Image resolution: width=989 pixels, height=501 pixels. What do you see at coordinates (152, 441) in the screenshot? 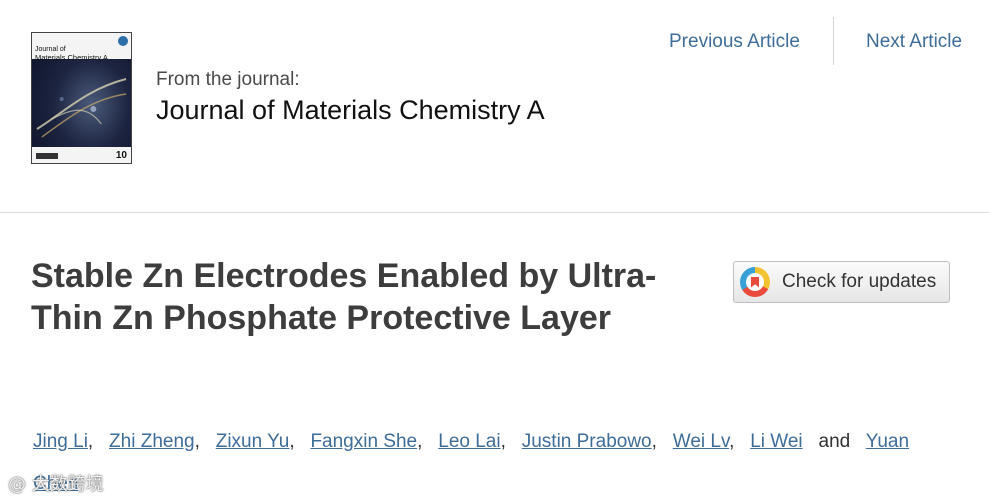
I see `author-link: Zhi Zheng` at bounding box center [152, 441].